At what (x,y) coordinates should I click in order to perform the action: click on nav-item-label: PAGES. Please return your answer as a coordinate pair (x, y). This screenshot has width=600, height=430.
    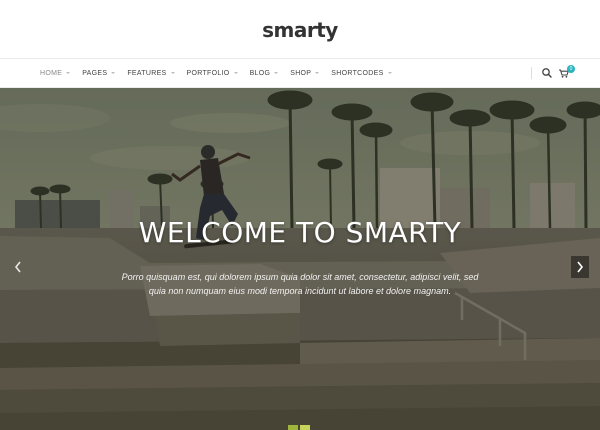
    Looking at the image, I should click on (95, 73).